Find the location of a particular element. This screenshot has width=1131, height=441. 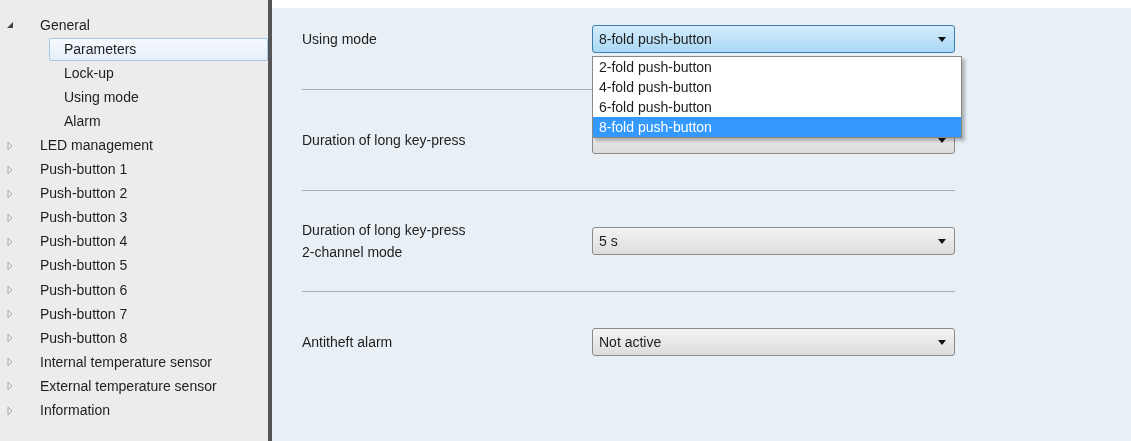

collapse-arrow-icon is located at coordinates (10, 25).